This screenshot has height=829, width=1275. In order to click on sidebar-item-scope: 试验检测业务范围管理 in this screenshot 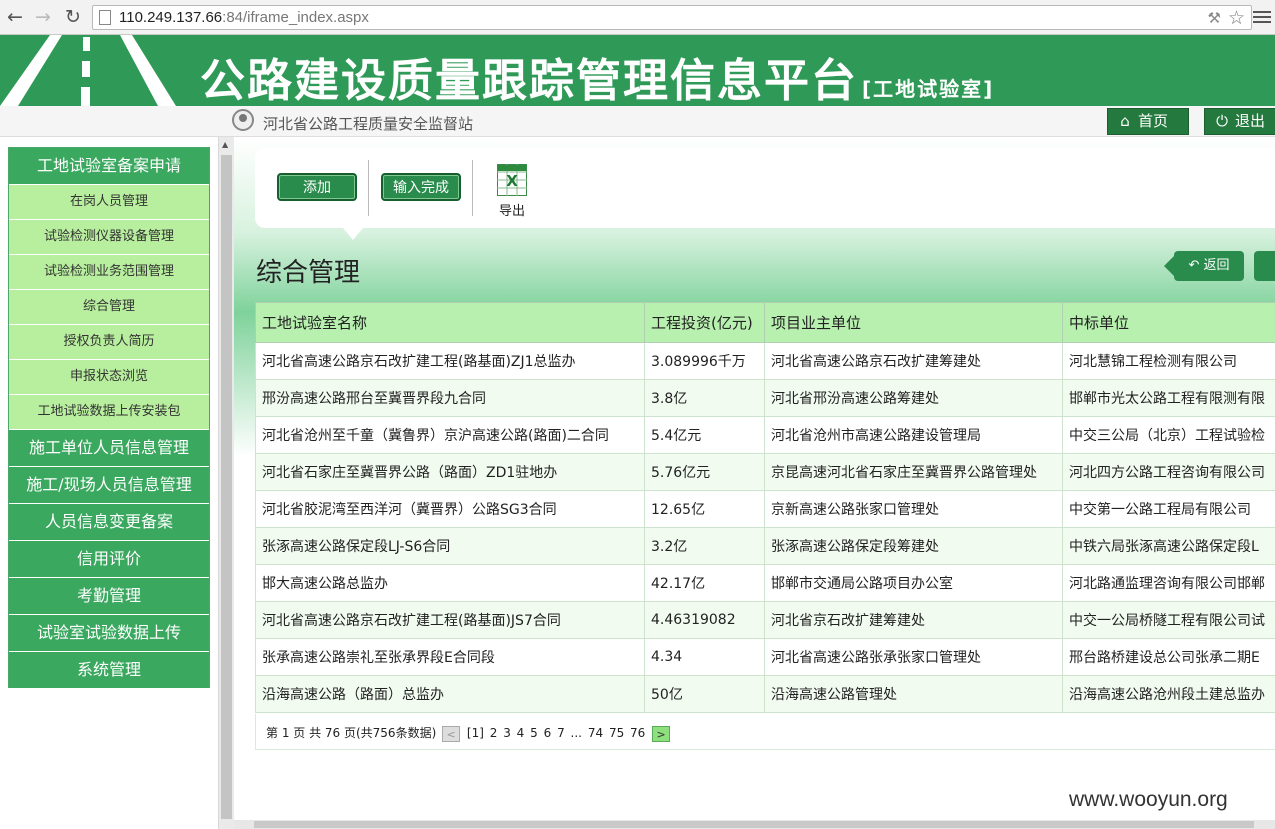, I will do `click(109, 272)`.